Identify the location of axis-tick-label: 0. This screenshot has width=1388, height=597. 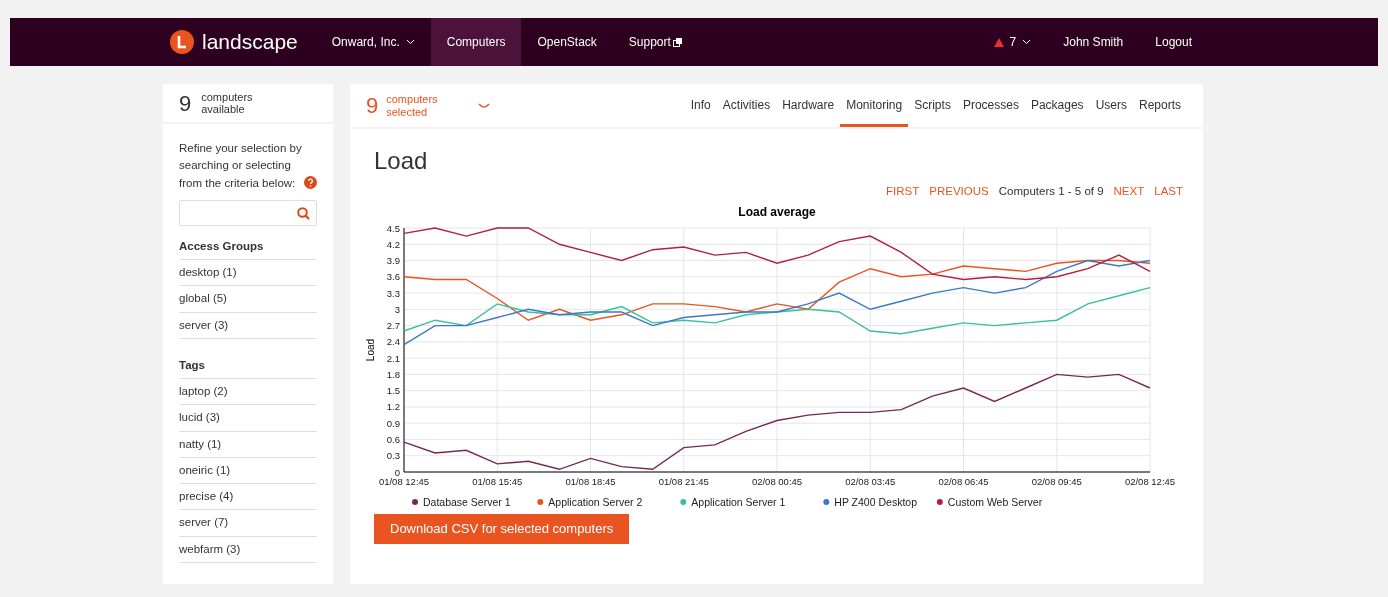
(397, 472).